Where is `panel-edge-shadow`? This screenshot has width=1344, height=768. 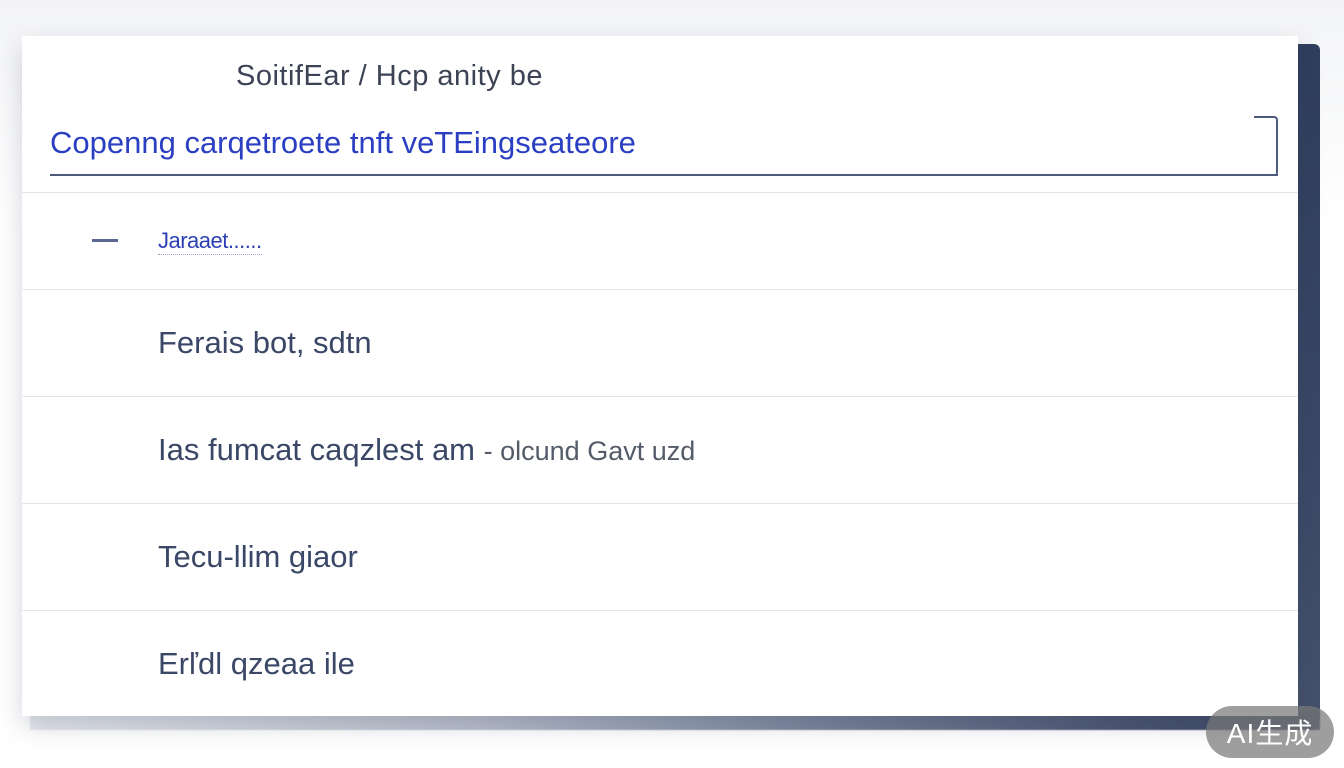
panel-edge-shadow is located at coordinates (1308, 383).